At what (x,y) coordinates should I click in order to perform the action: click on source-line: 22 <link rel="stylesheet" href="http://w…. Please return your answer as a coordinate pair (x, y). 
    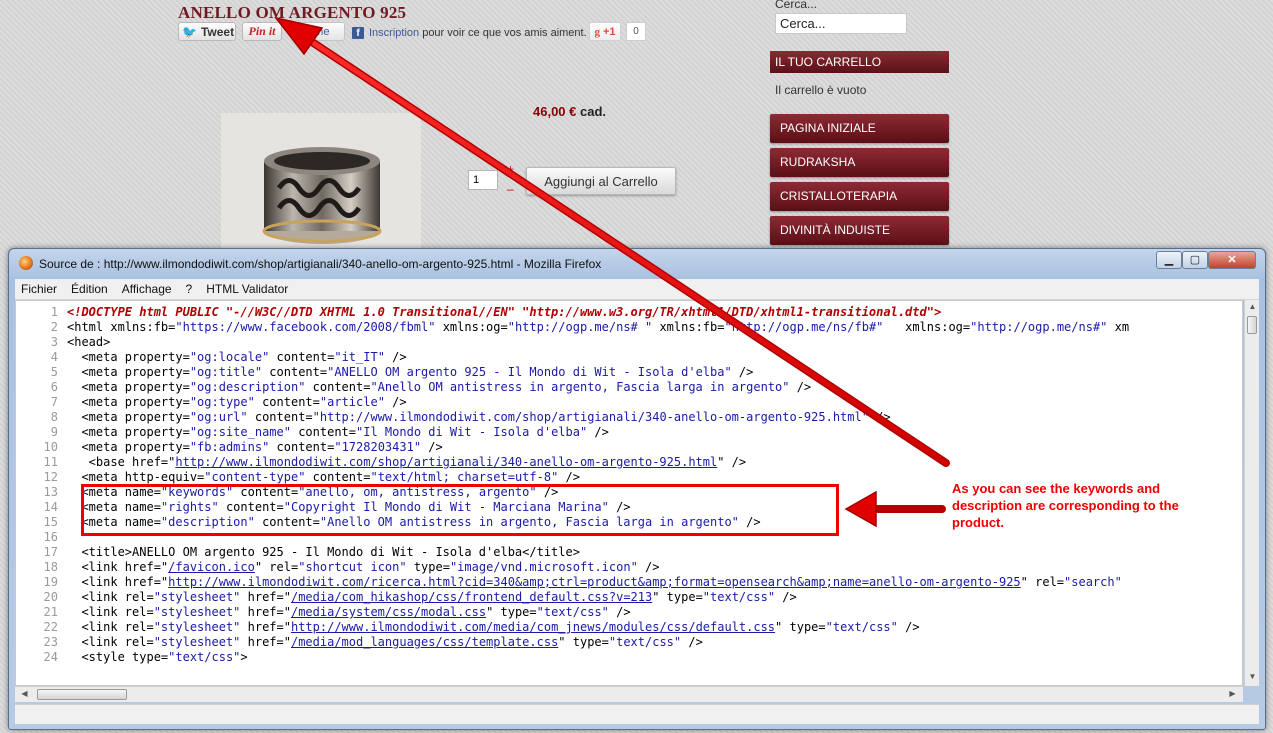
    Looking at the image, I should click on (468, 627).